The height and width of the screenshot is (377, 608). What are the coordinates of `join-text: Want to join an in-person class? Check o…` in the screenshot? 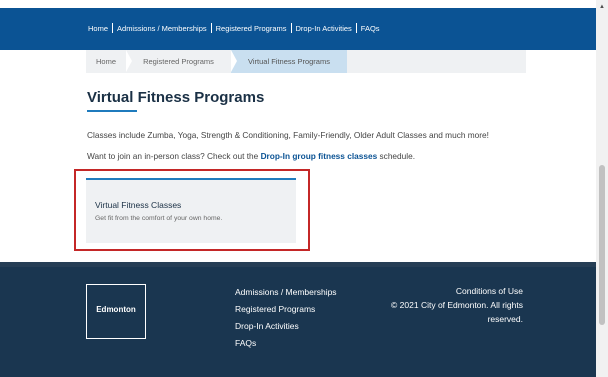 It's located at (251, 156).